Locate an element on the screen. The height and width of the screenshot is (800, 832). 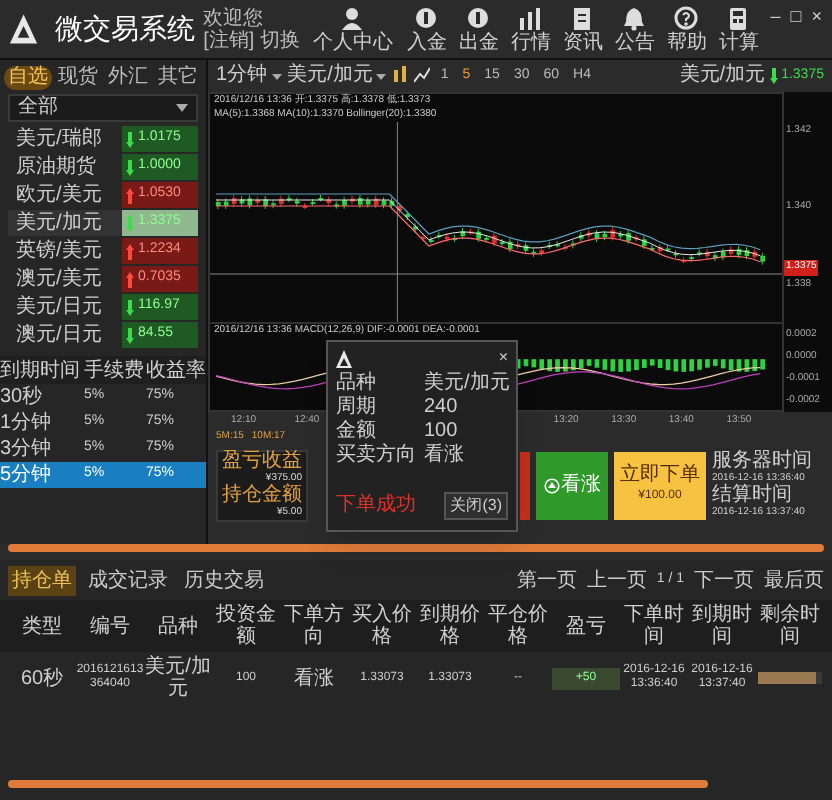
app-title: 微交易系统 is located at coordinates (125, 29).